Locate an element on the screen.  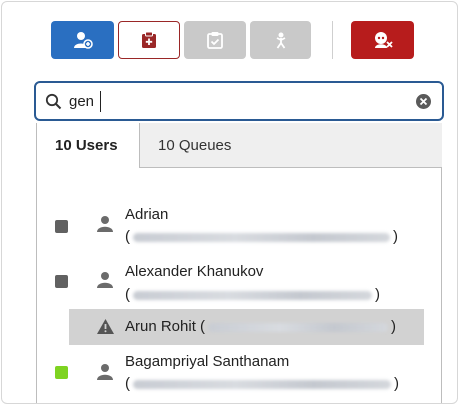
search-input is located at coordinates (239, 101).